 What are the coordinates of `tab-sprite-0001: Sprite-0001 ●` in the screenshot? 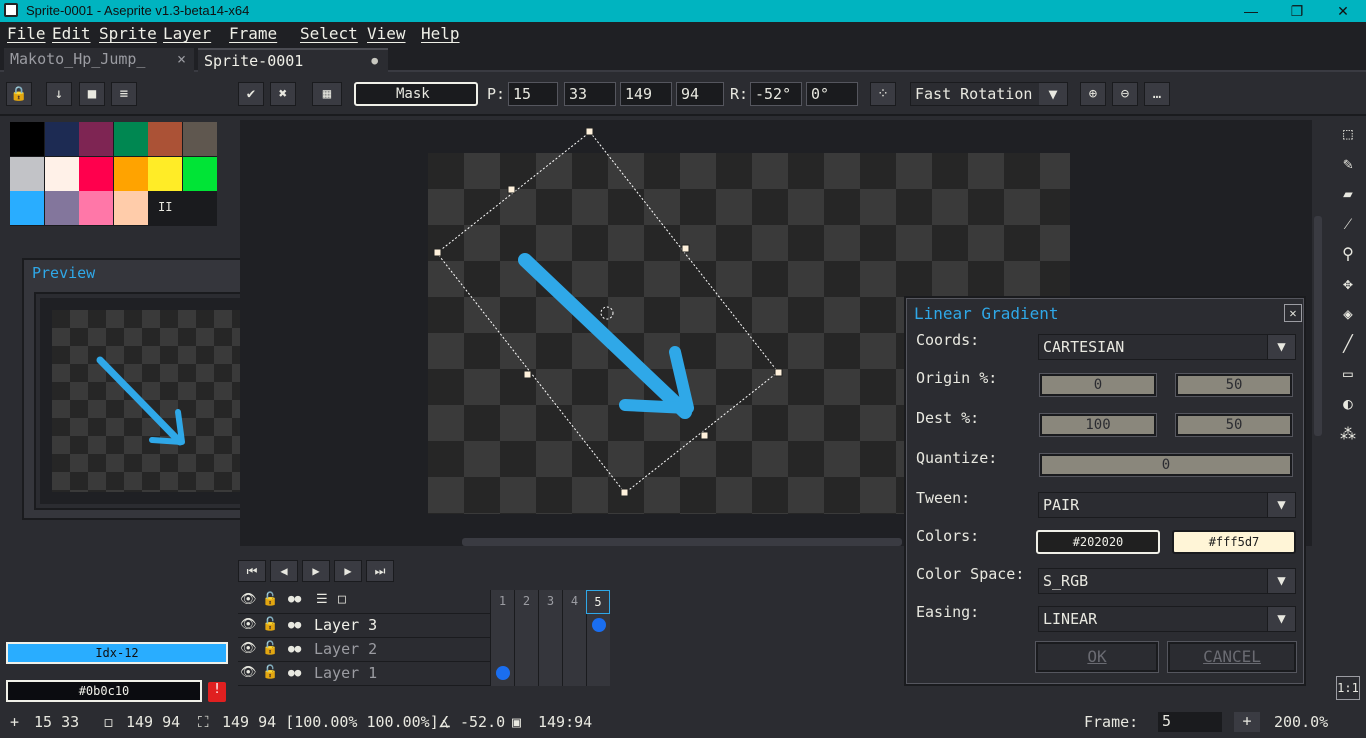 It's located at (293, 60).